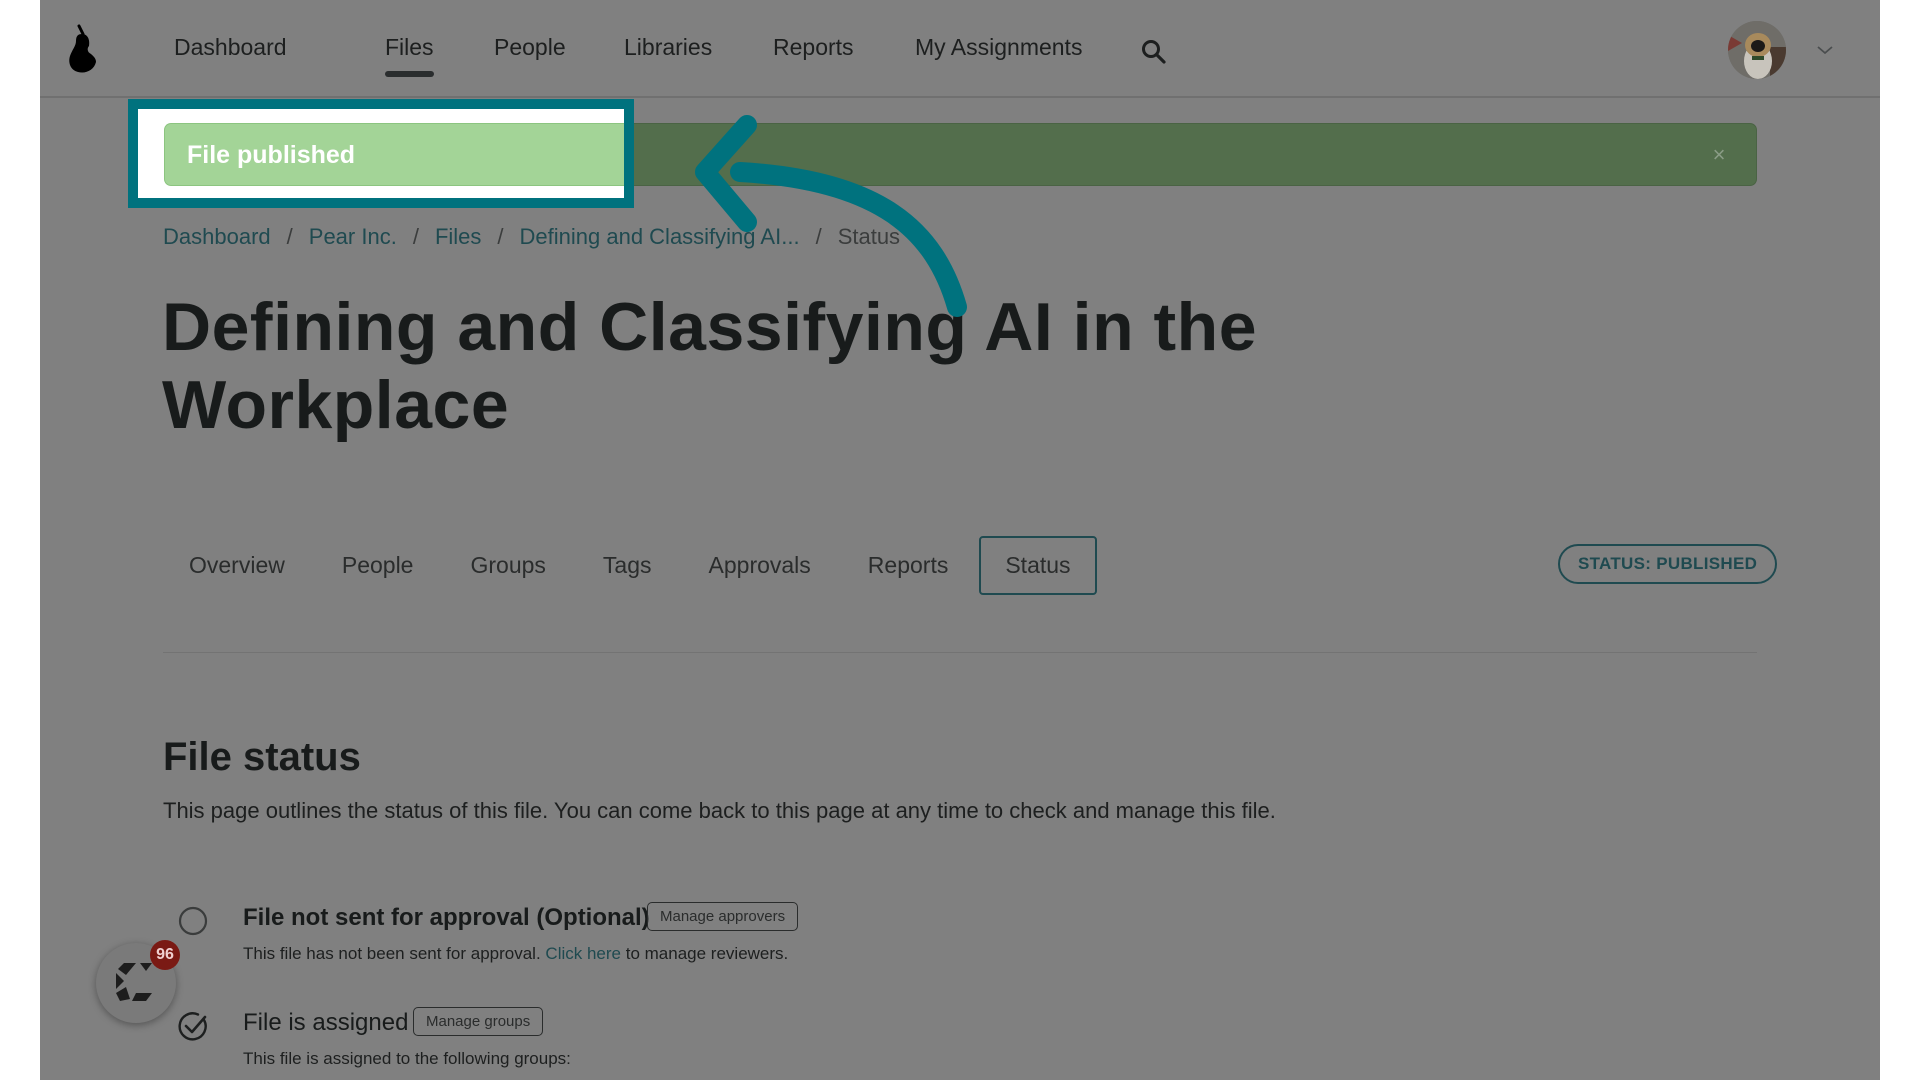 The width and height of the screenshot is (1920, 1080). I want to click on tab-groups: Groups, so click(507, 565).